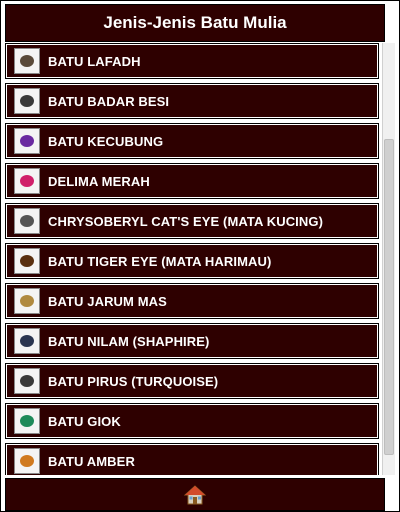 The width and height of the screenshot is (400, 512). What do you see at coordinates (109, 101) in the screenshot?
I see `list-item-label: BATU BADAR BESI` at bounding box center [109, 101].